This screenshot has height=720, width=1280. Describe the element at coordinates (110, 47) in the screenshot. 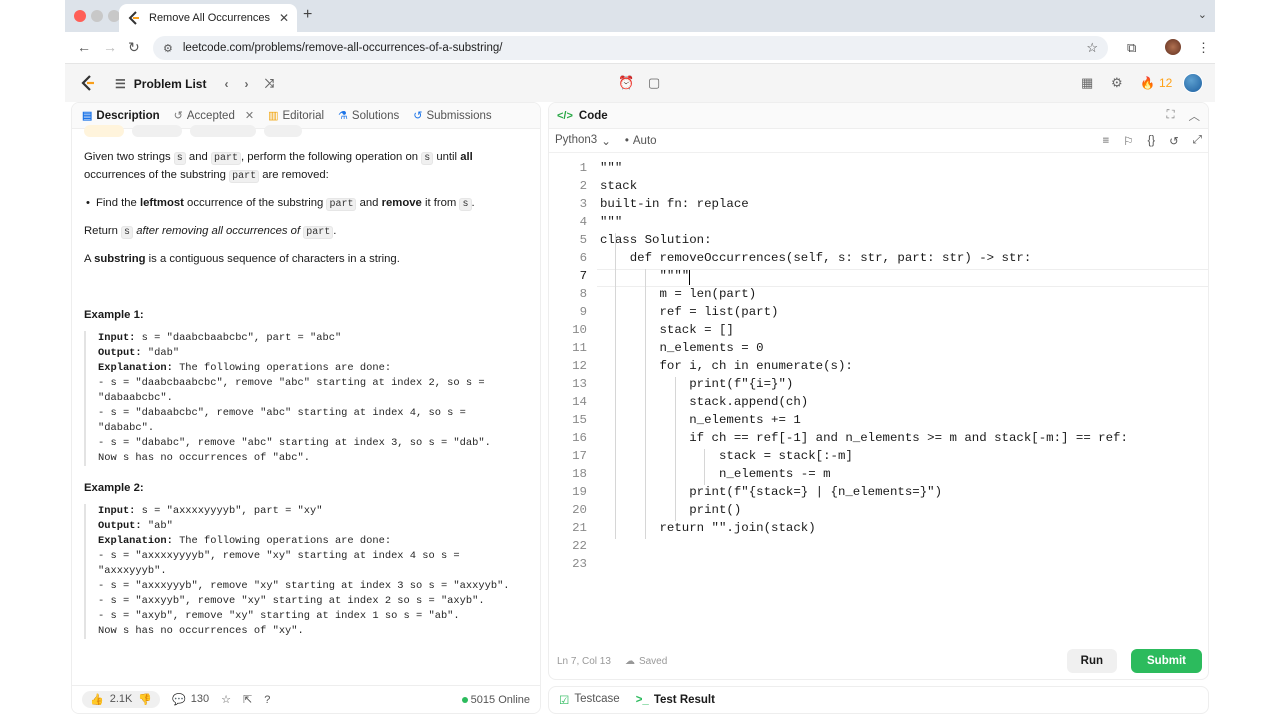

I see `forward-arrow-icon: →` at that location.